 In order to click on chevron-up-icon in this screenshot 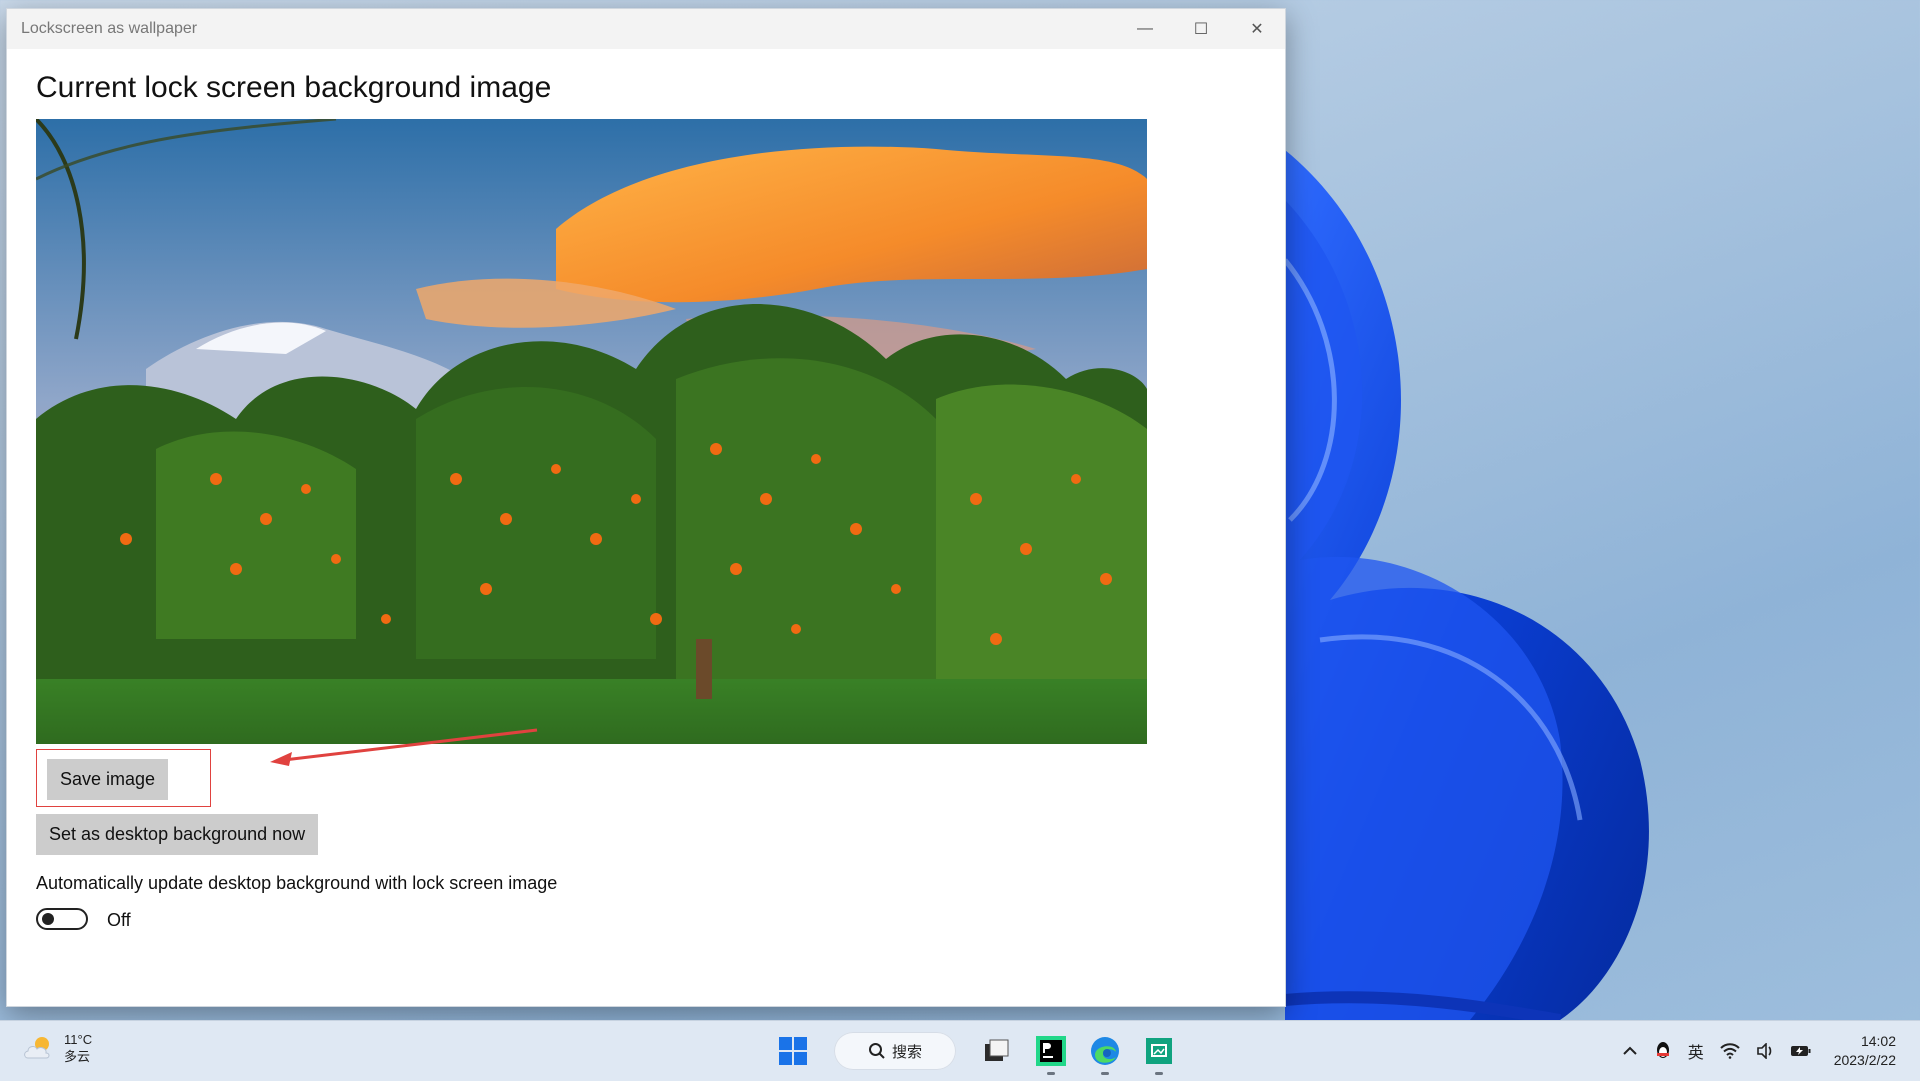, I will do `click(1629, 1050)`.